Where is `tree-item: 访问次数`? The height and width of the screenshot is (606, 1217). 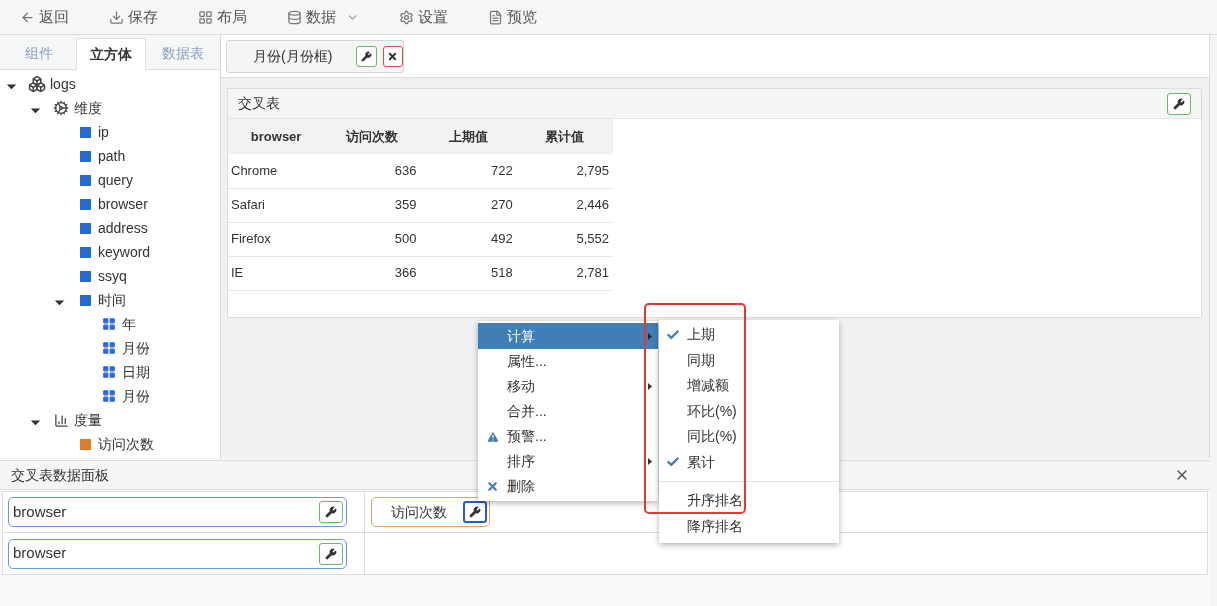
tree-item: 访问次数 is located at coordinates (126, 444).